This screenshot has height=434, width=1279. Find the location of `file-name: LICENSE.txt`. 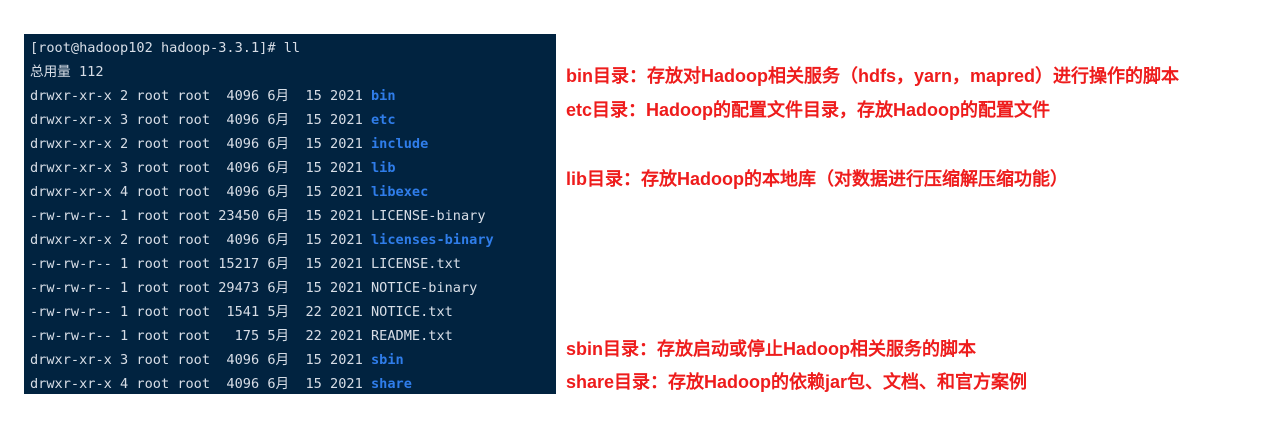

file-name: LICENSE.txt is located at coordinates (415, 264).